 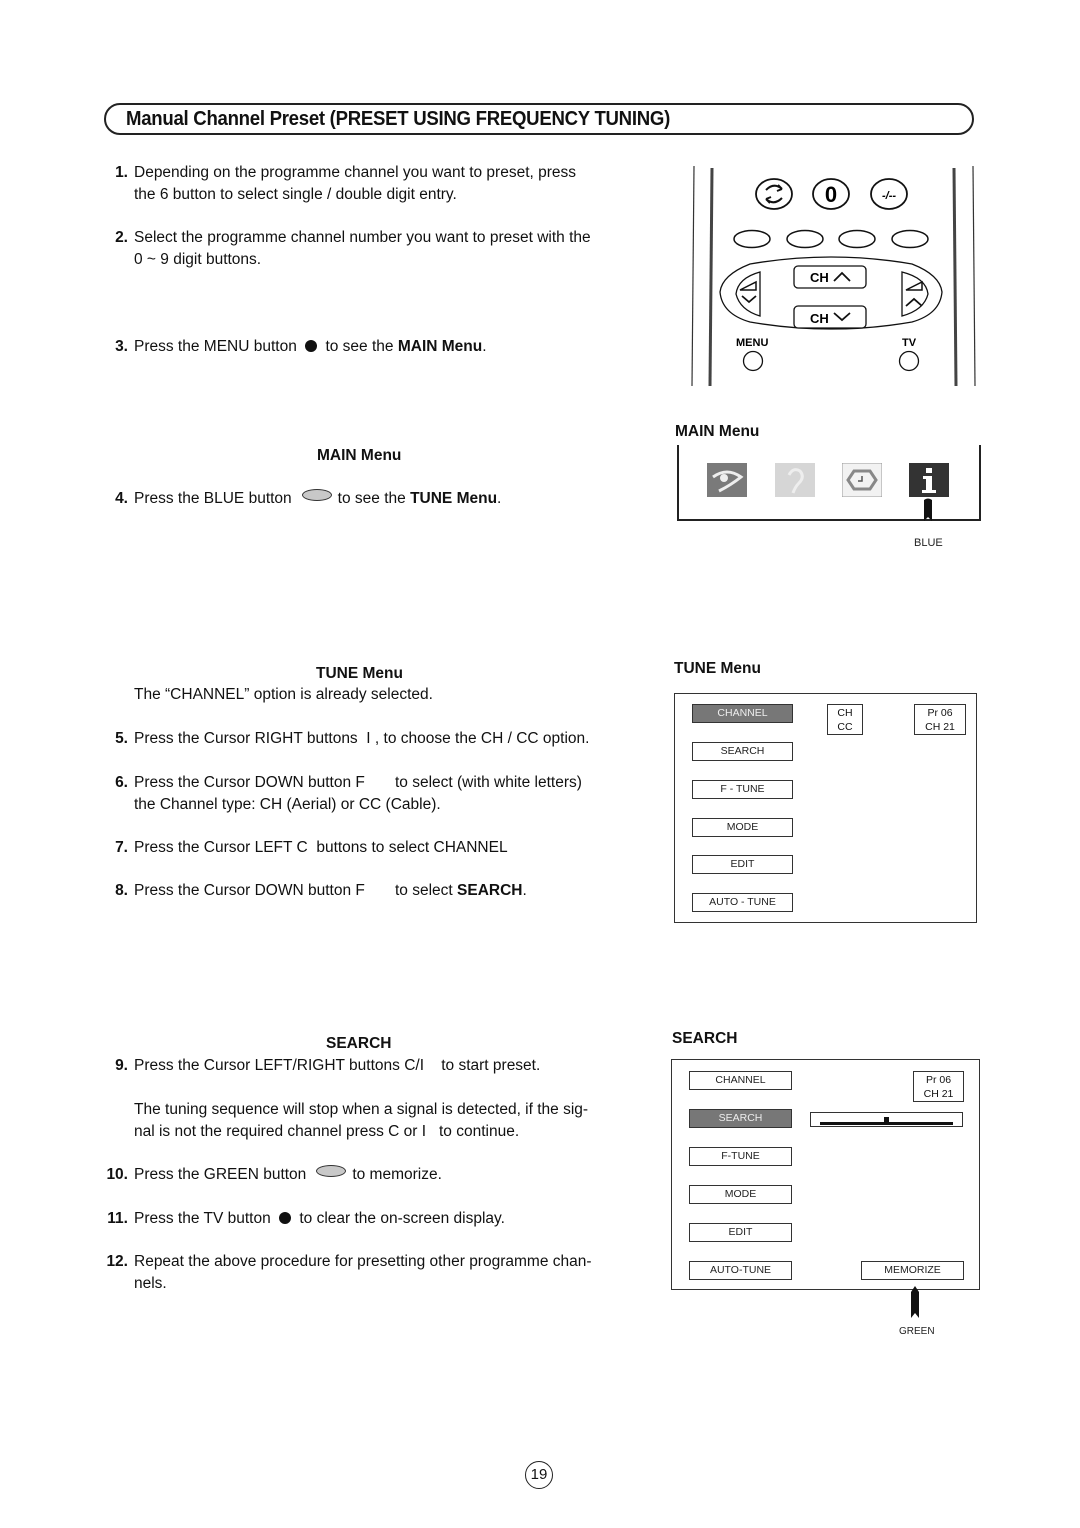 What do you see at coordinates (845, 727) in the screenshot?
I see `channel-type-cc: CC` at bounding box center [845, 727].